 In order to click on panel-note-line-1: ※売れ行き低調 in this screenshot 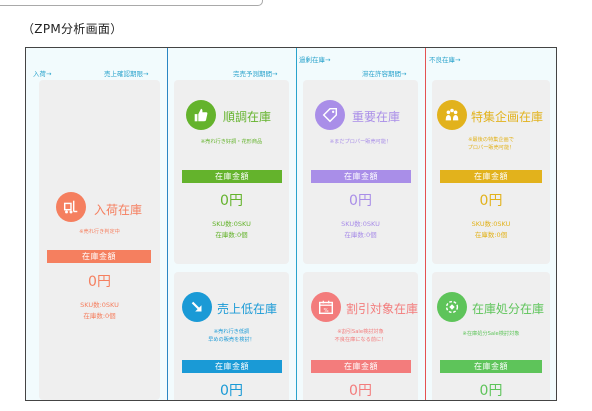, I will do `click(231, 332)`.